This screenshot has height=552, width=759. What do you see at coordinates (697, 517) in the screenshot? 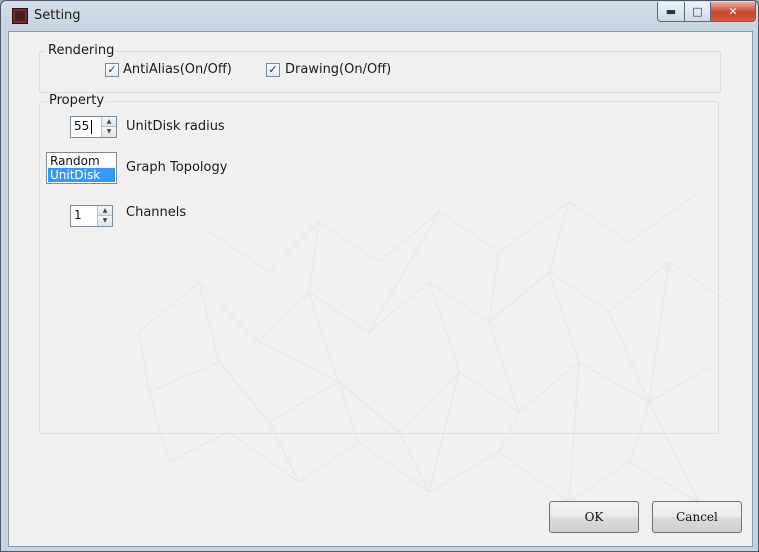
I see `cancel-button: Cancel` at bounding box center [697, 517].